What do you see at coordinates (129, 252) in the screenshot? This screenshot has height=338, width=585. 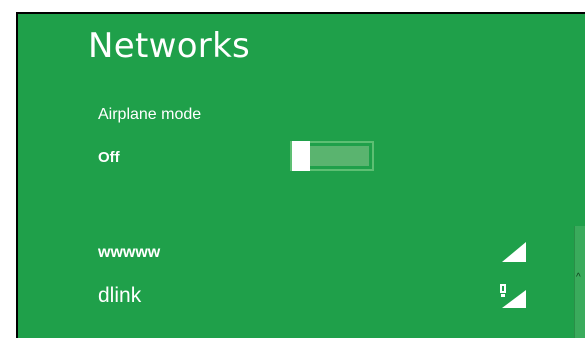 I see `network-name: wwwww` at bounding box center [129, 252].